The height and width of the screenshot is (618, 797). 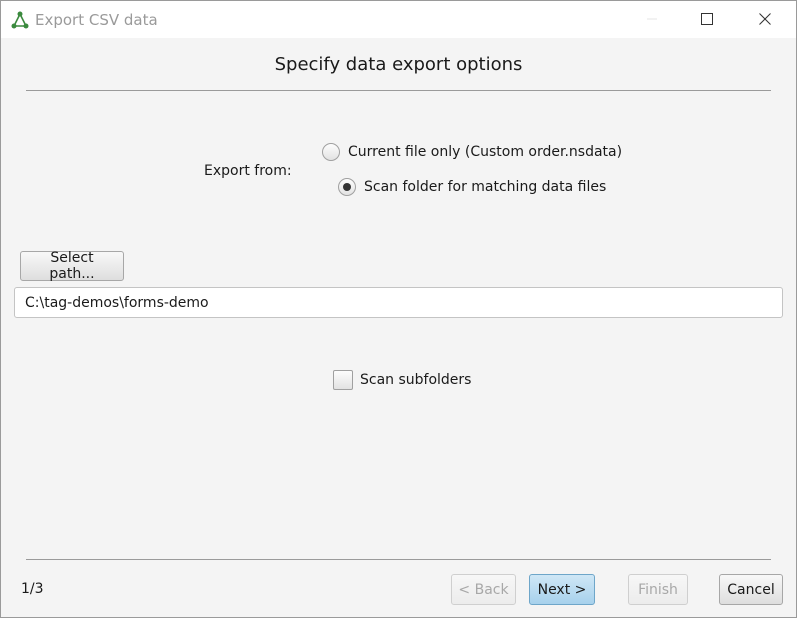 I want to click on close-icon, so click(x=765, y=19).